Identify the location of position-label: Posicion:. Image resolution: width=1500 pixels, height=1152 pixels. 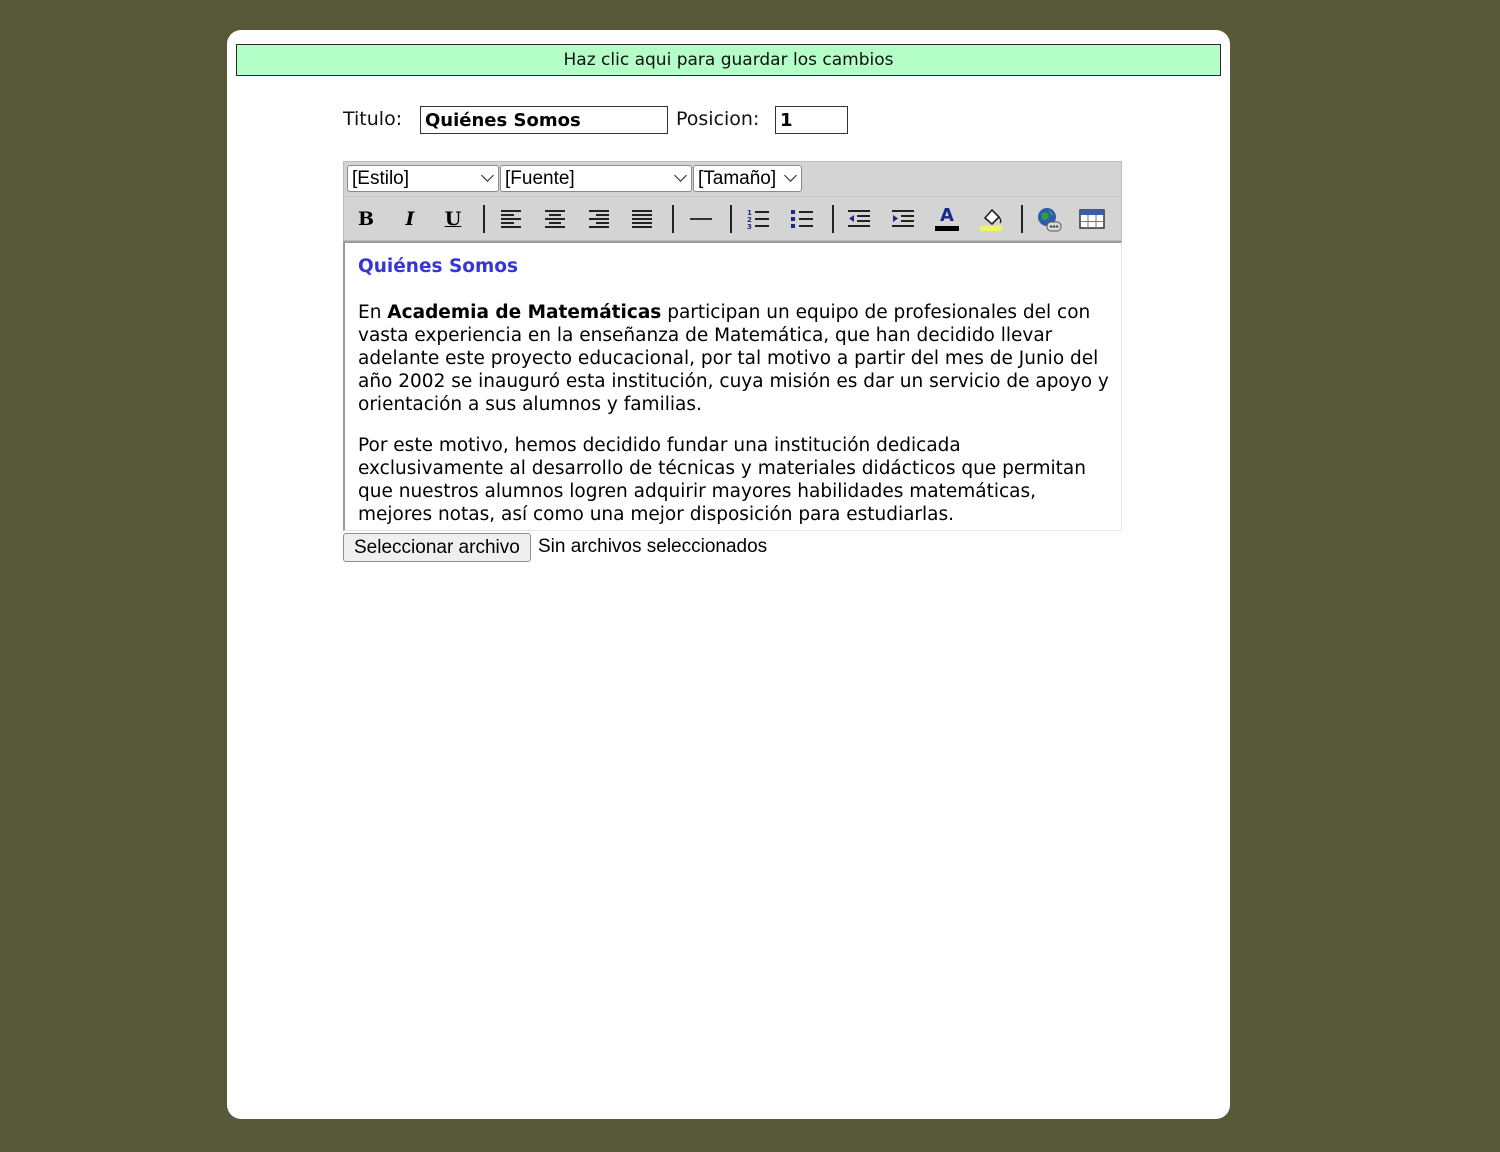
(718, 119).